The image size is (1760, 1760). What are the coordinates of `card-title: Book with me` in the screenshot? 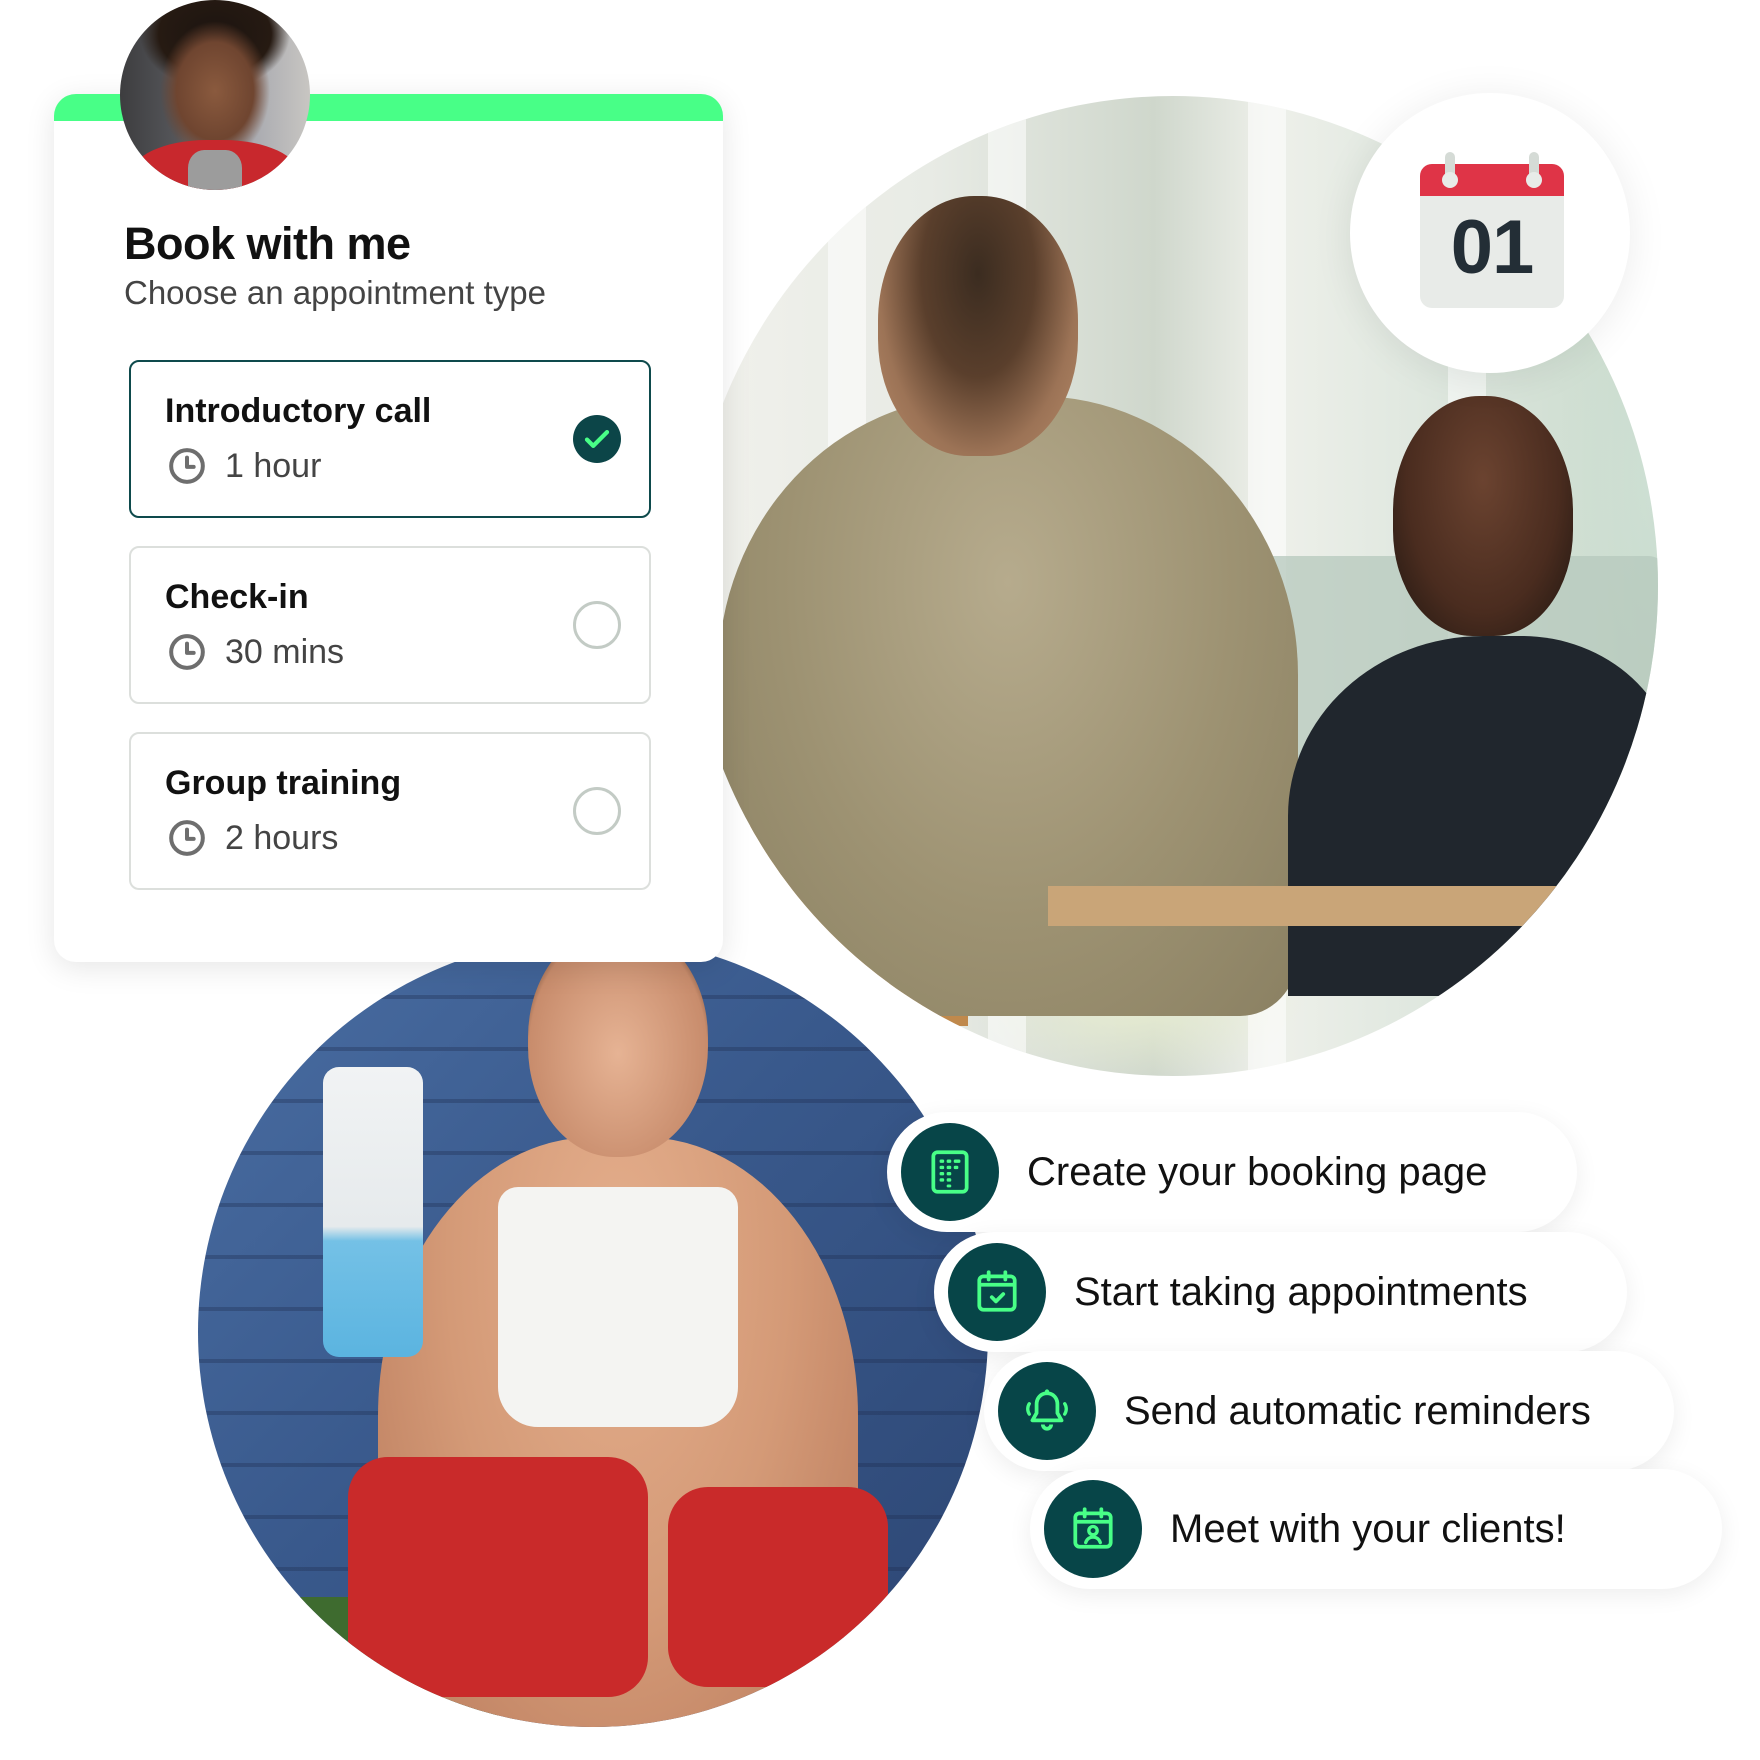 It's located at (267, 243).